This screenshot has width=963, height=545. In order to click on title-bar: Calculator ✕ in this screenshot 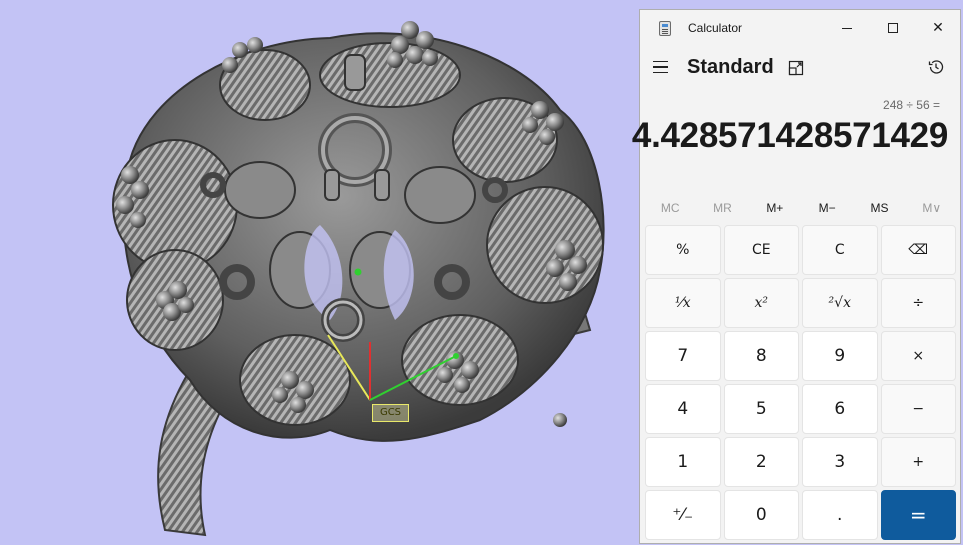, I will do `click(800, 28)`.